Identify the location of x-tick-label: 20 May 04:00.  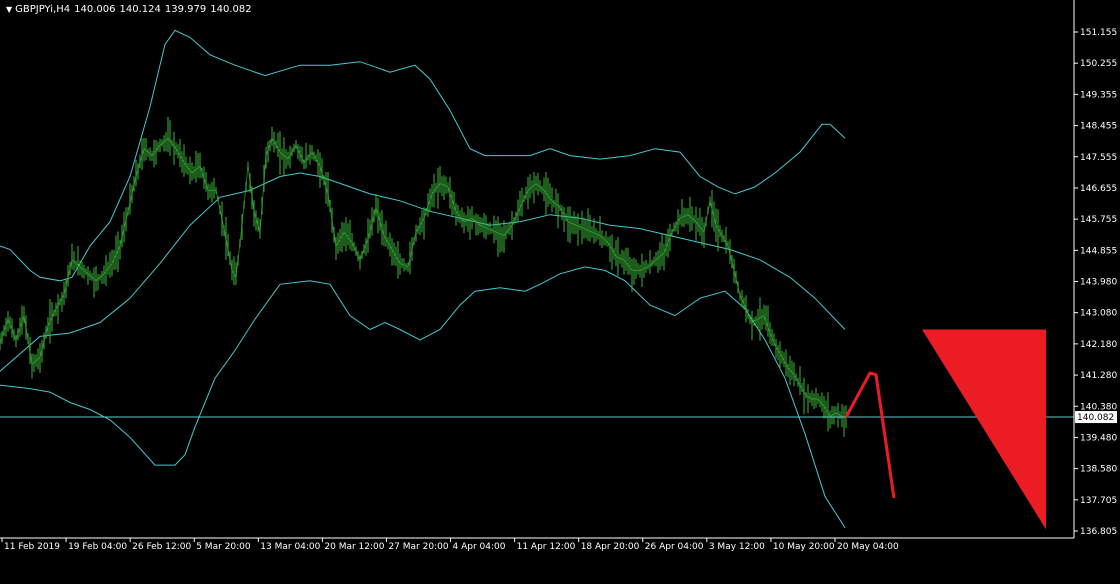
(868, 547).